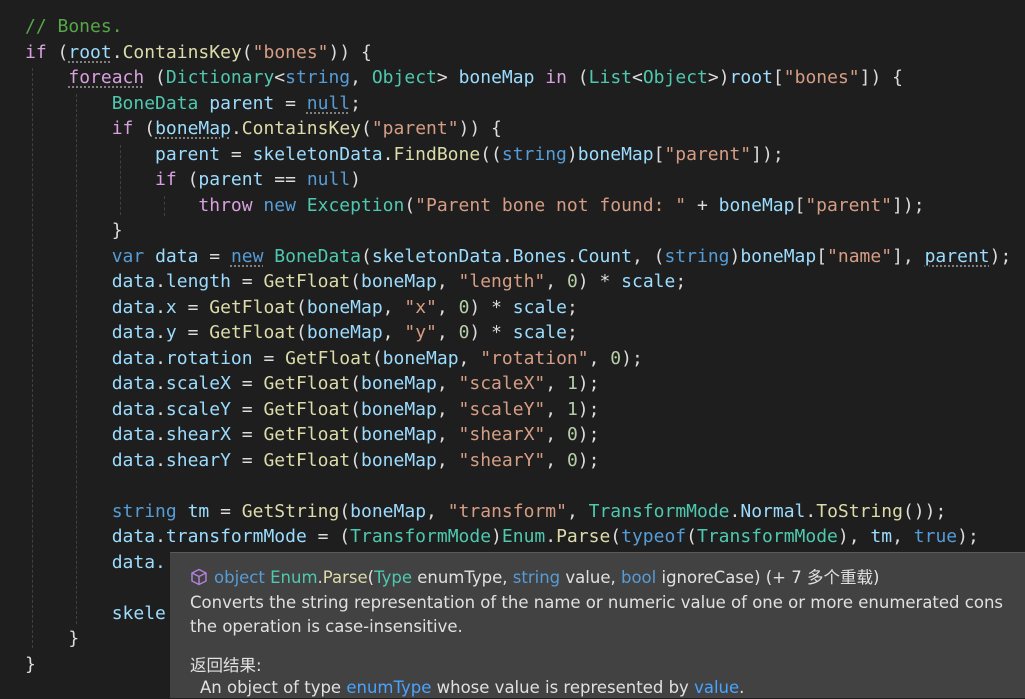 This screenshot has width=1025, height=699. Describe the element at coordinates (716, 687) in the screenshot. I see `value-link: value` at that location.